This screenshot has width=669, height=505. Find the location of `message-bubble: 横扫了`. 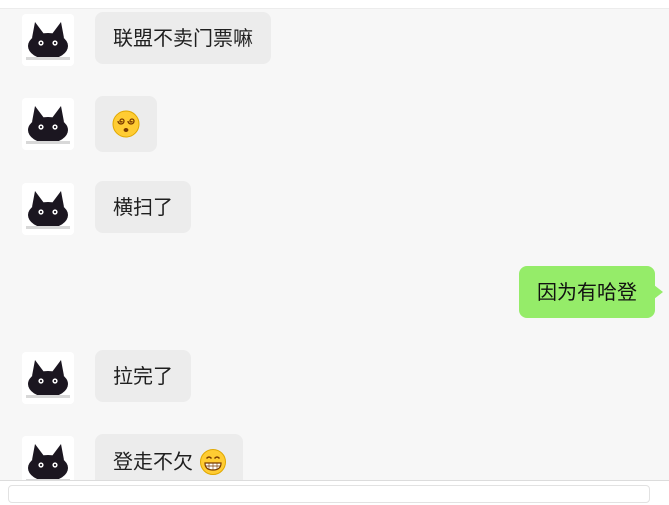

message-bubble: 横扫了 is located at coordinates (143, 207).